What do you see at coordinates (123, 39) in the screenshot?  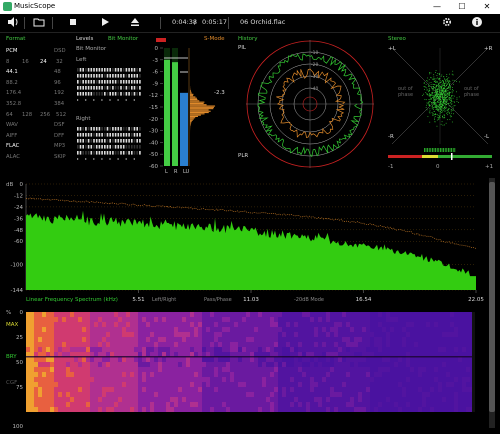 I see `levels-mode-label: Bit Monitor` at bounding box center [123, 39].